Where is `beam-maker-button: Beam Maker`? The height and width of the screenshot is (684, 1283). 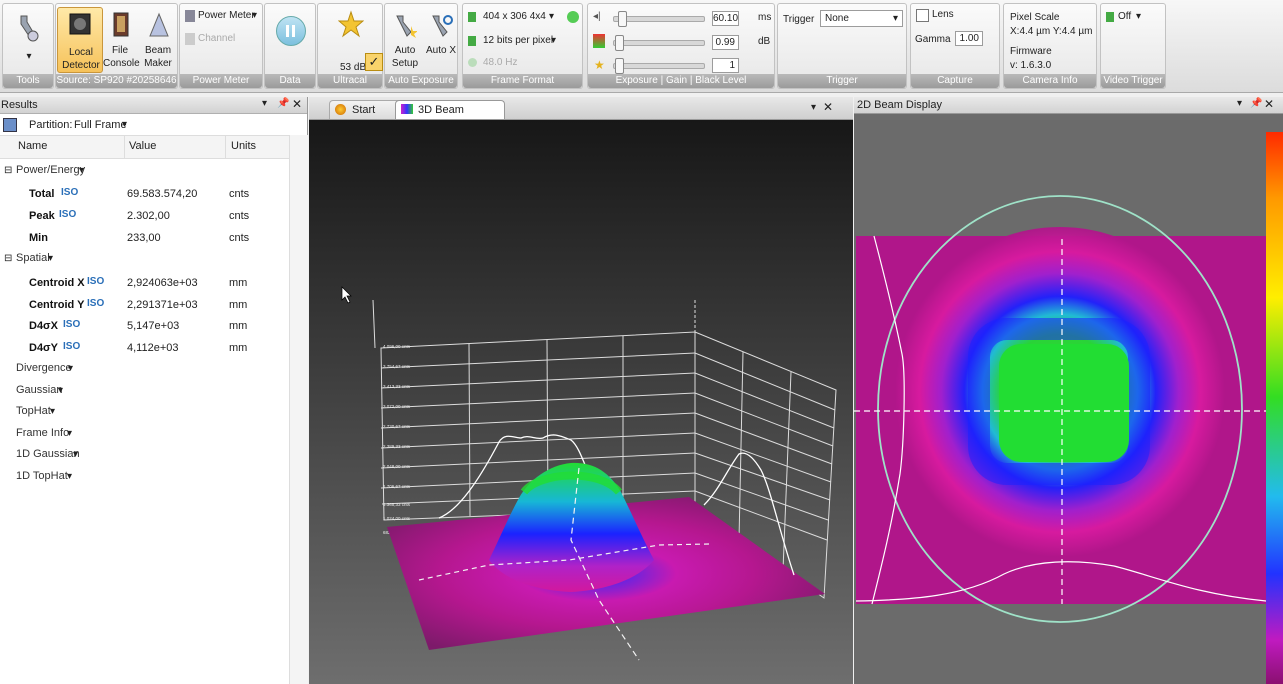
beam-maker-button: Beam Maker is located at coordinates (158, 57).